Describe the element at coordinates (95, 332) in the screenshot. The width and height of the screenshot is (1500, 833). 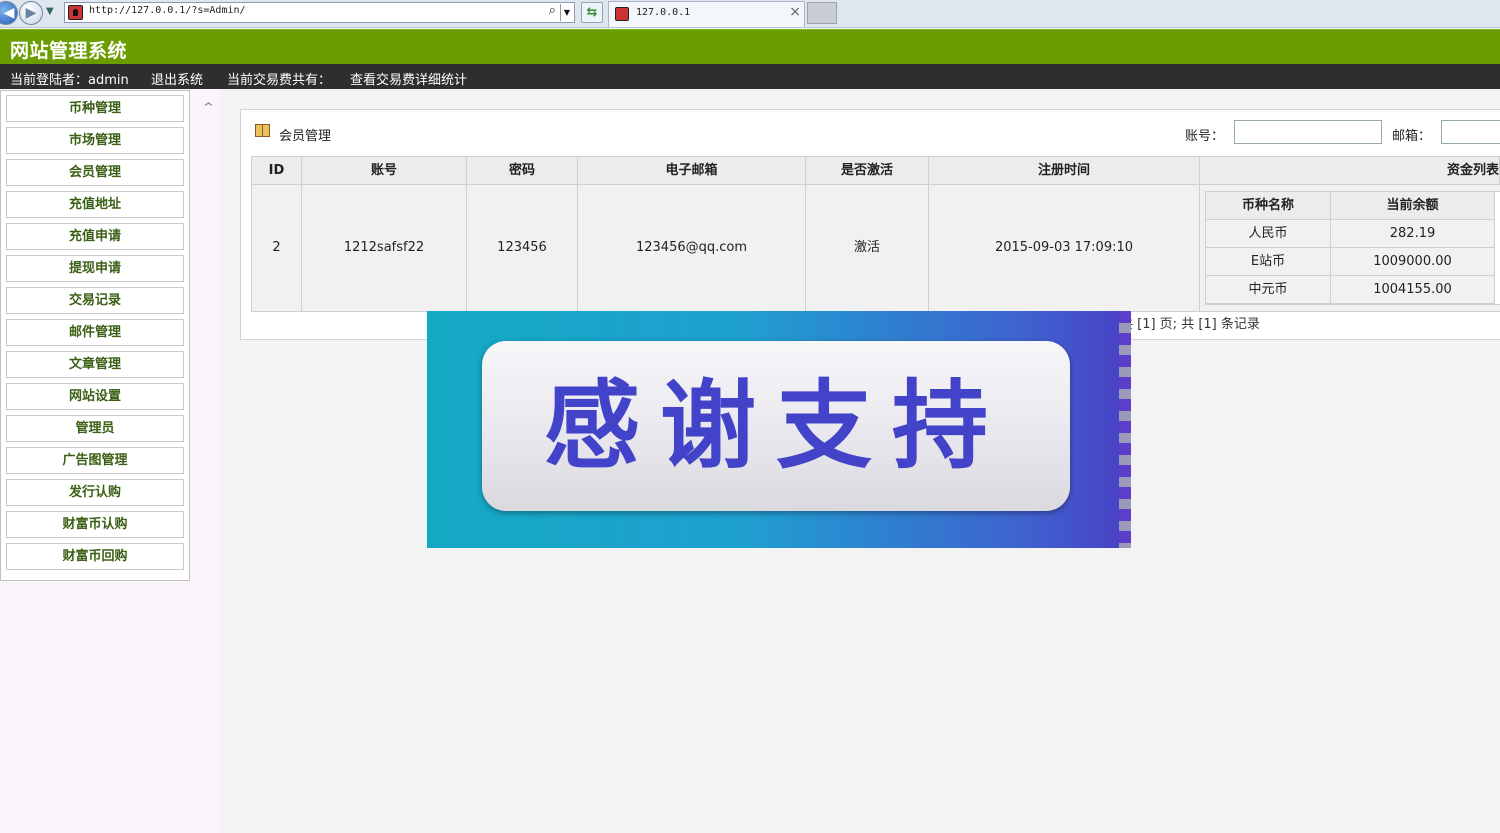
I see `sidebar-item-mail: 邮件管理` at that location.